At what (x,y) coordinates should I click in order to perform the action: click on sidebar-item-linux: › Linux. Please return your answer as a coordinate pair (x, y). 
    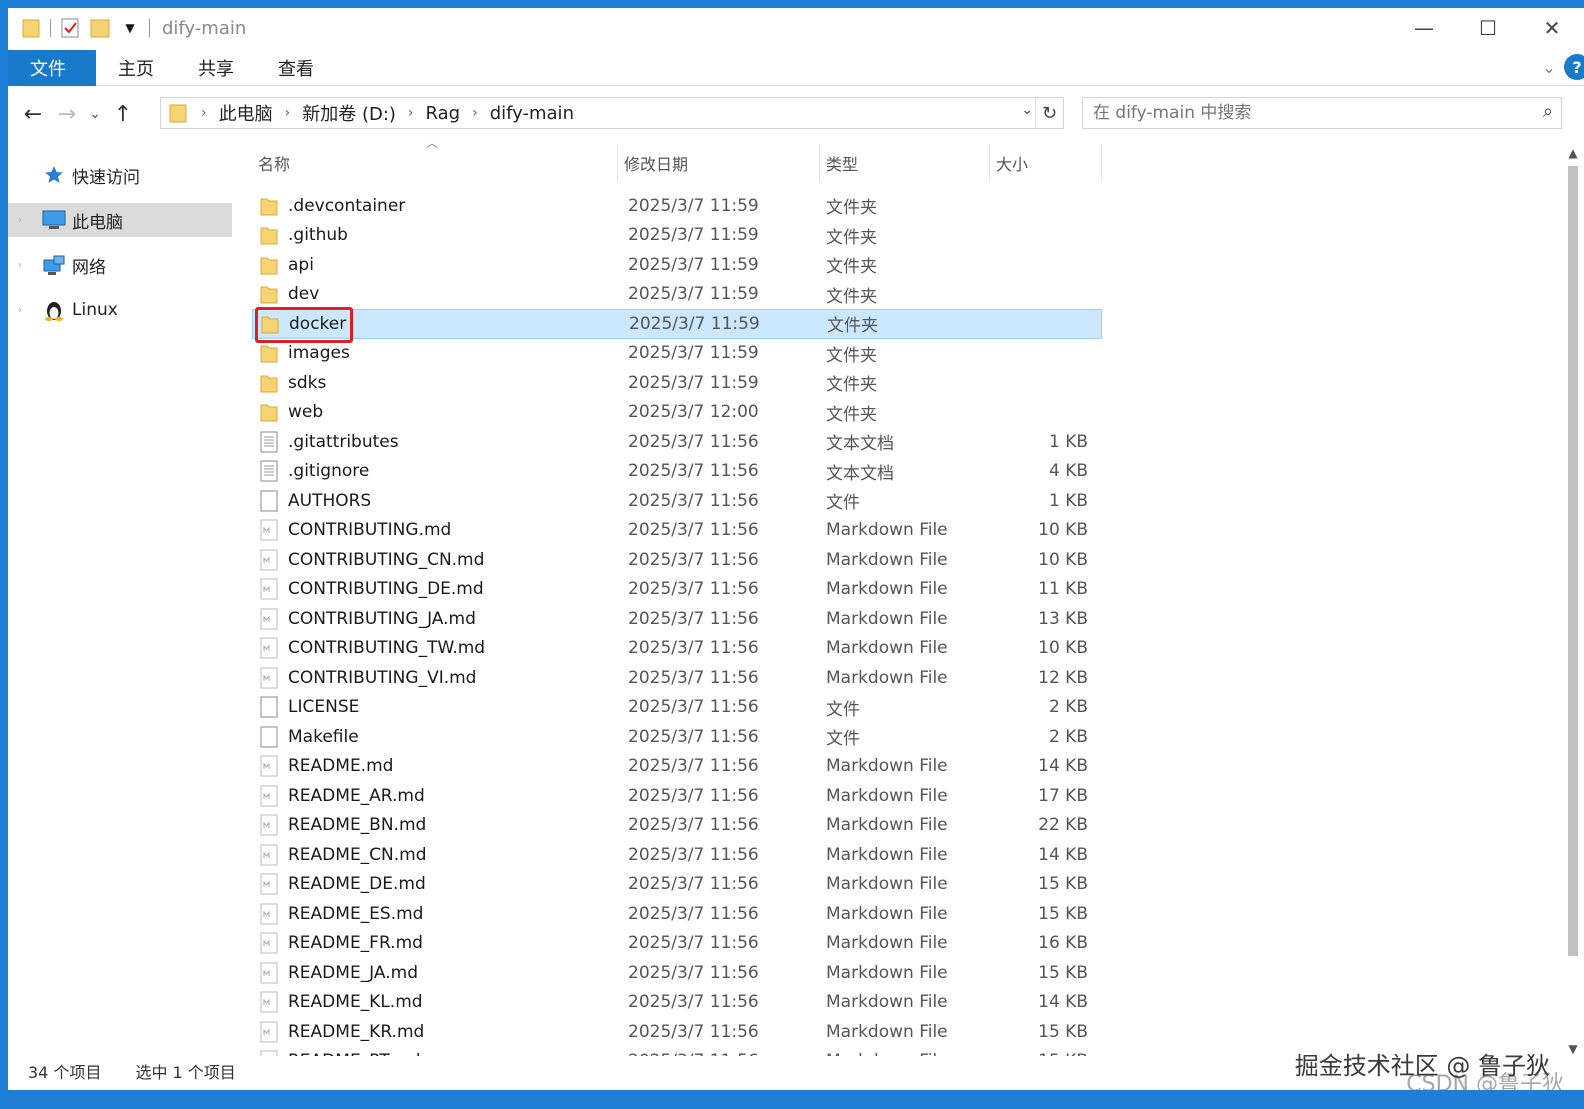
    Looking at the image, I should click on (120, 310).